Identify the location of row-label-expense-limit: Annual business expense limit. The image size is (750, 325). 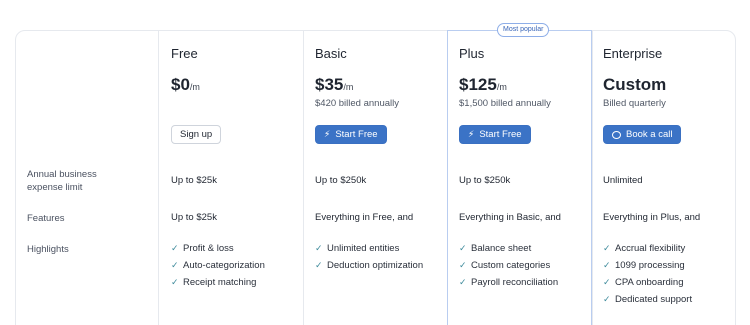
(62, 181).